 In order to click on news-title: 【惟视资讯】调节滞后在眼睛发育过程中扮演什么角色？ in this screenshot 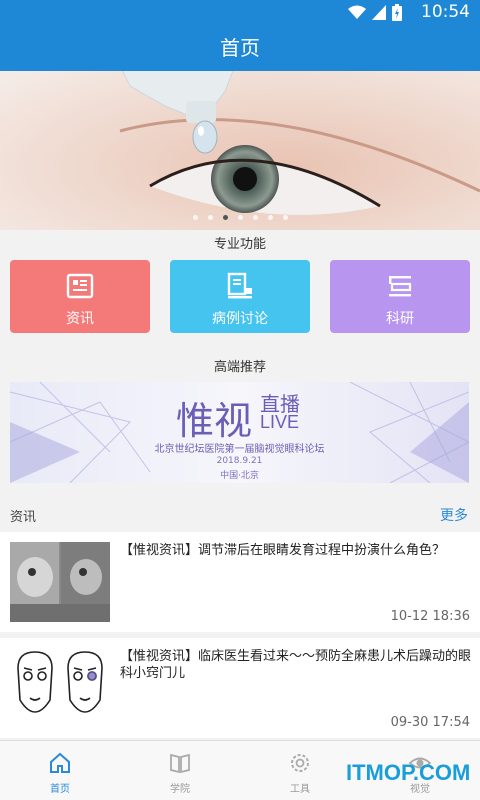, I will do `click(283, 550)`.